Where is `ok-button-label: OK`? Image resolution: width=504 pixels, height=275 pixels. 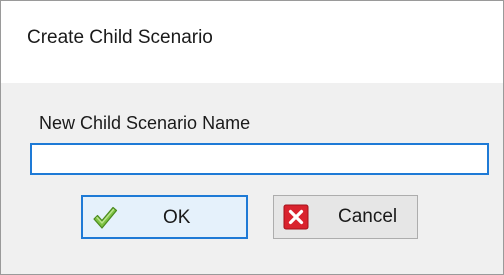
ok-button-label: OK is located at coordinates (177, 217).